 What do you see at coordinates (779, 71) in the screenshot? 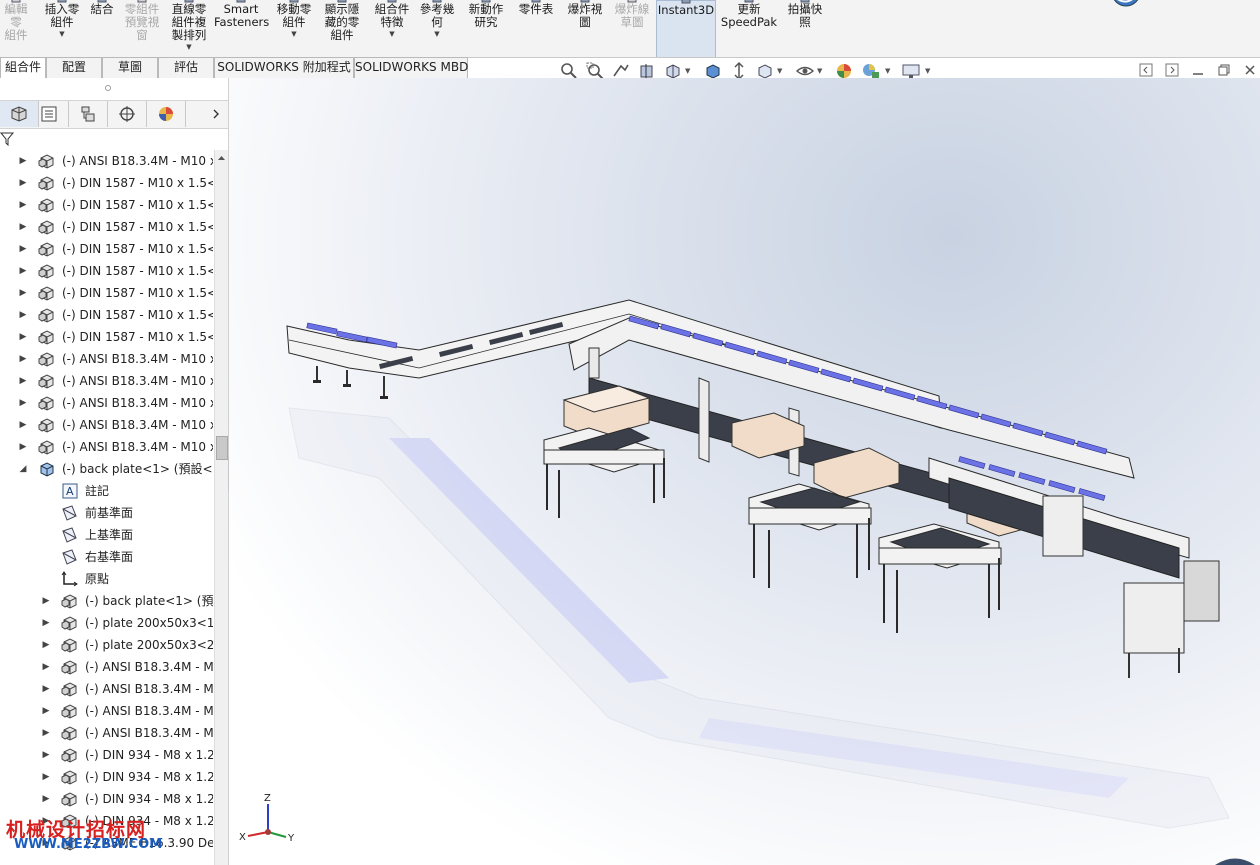
I see `display-dropdown-icon: ▼` at bounding box center [779, 71].